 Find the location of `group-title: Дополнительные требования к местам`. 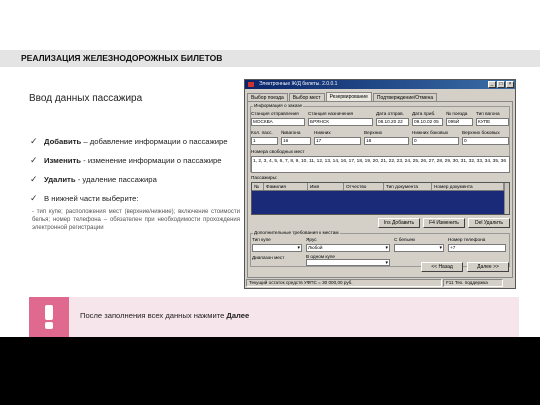

group-title: Дополнительные требования к местам is located at coordinates (296, 232).